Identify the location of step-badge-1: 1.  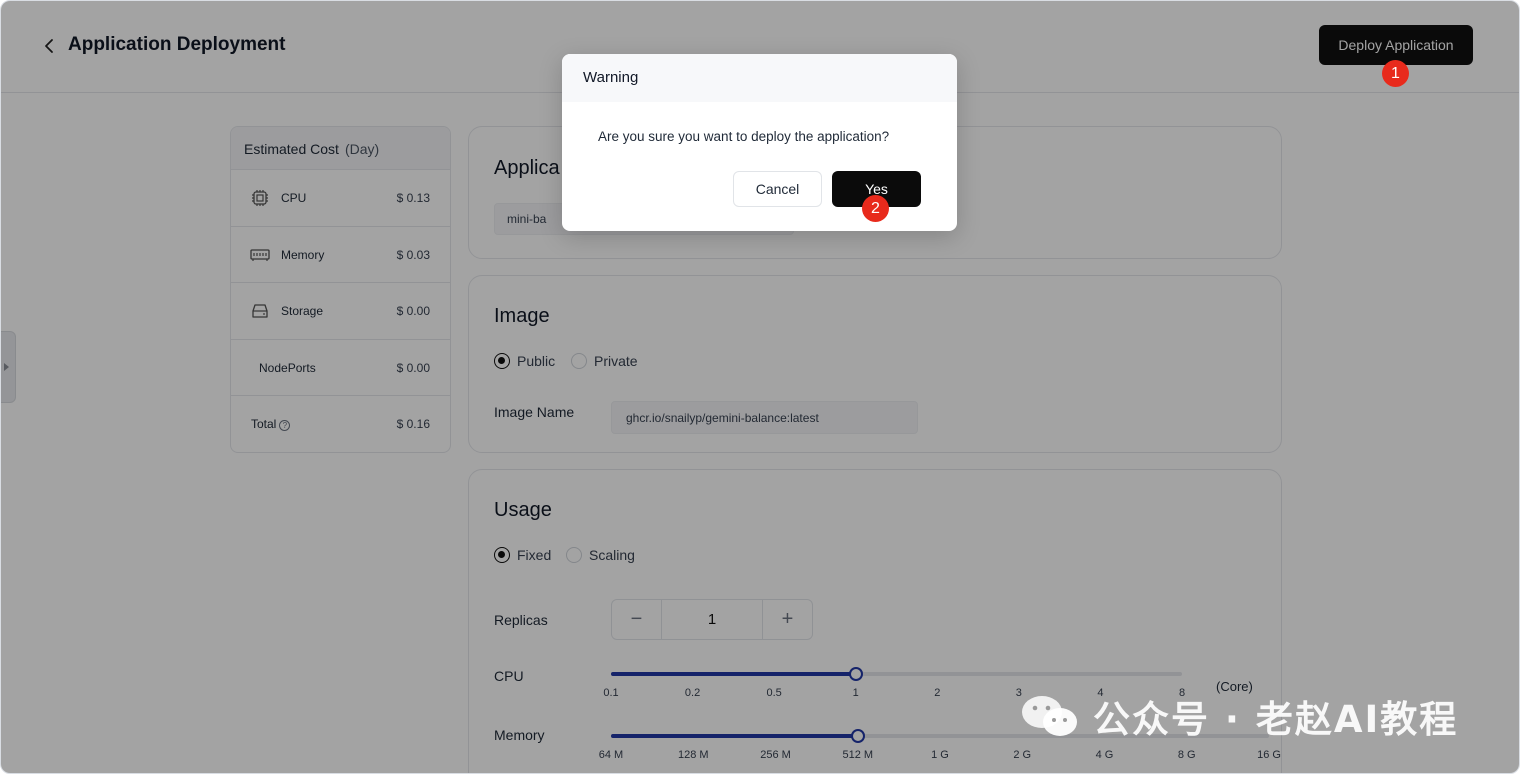
(1395, 73).